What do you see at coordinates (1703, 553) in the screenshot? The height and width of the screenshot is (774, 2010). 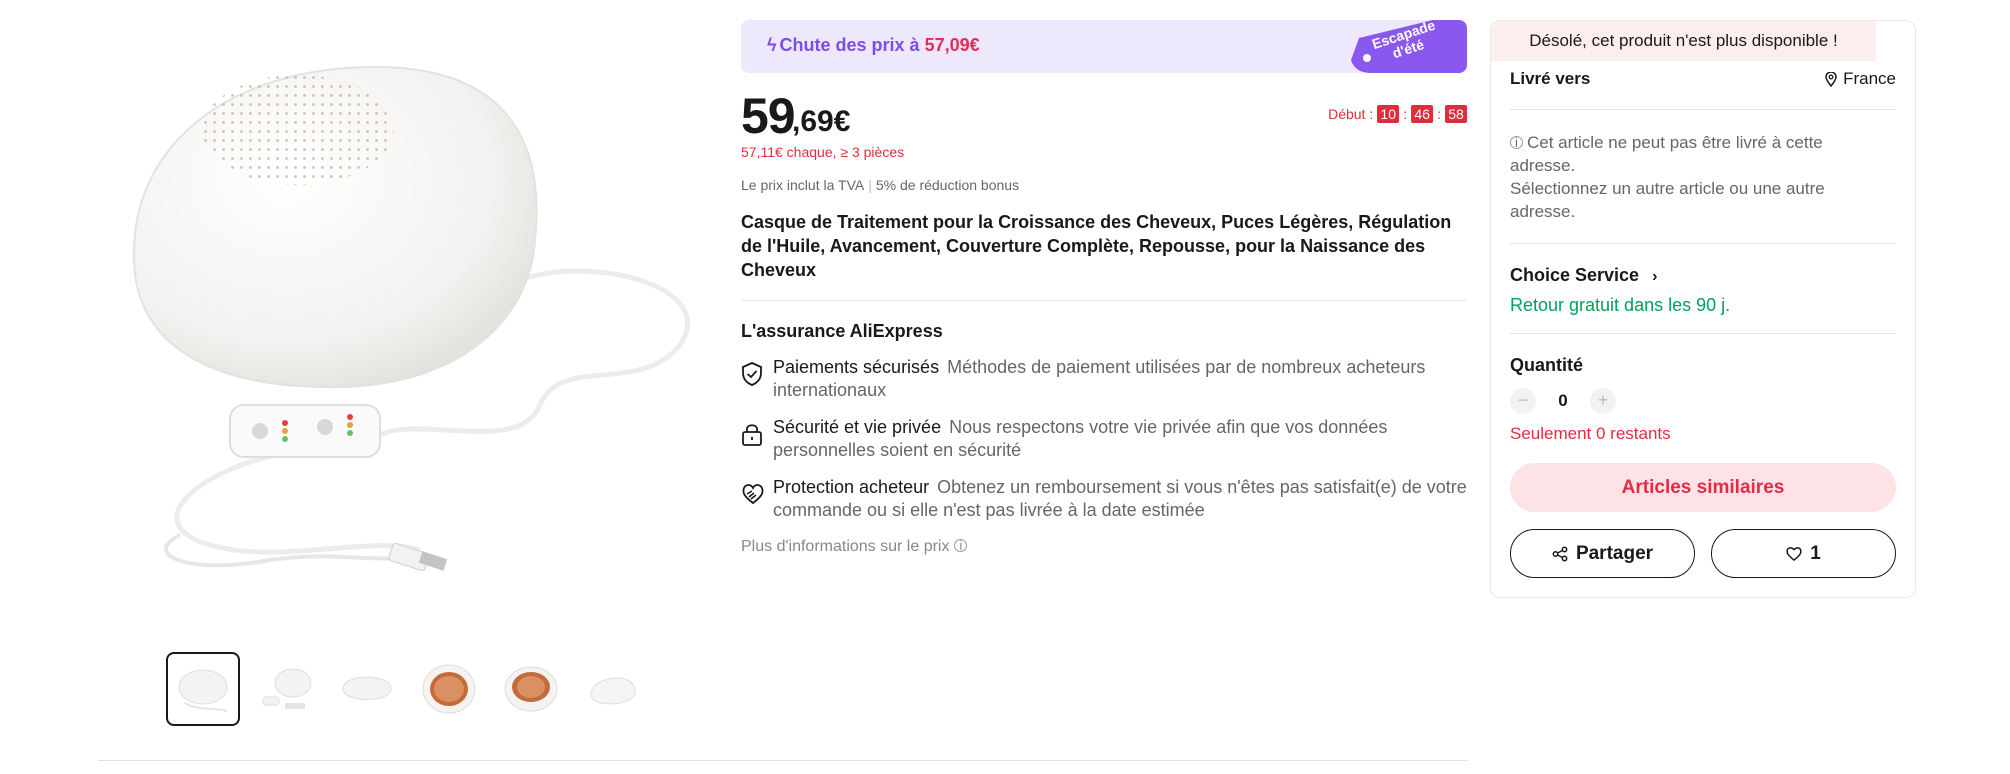 I see `action-buttons: Partager 1` at bounding box center [1703, 553].